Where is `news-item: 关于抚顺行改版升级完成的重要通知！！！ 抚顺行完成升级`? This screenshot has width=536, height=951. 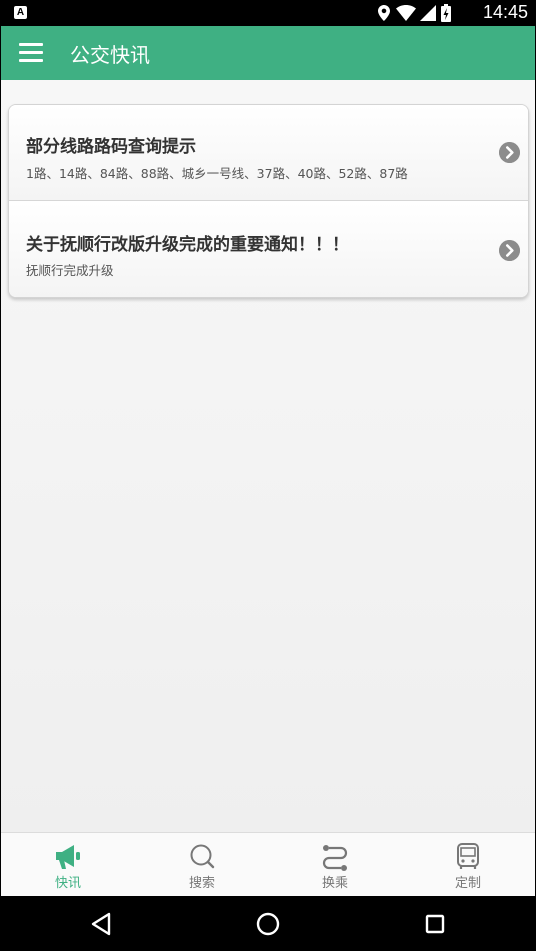 news-item: 关于抚顺行改版升级完成的重要通知！！！ 抚顺行完成升级 is located at coordinates (268, 249).